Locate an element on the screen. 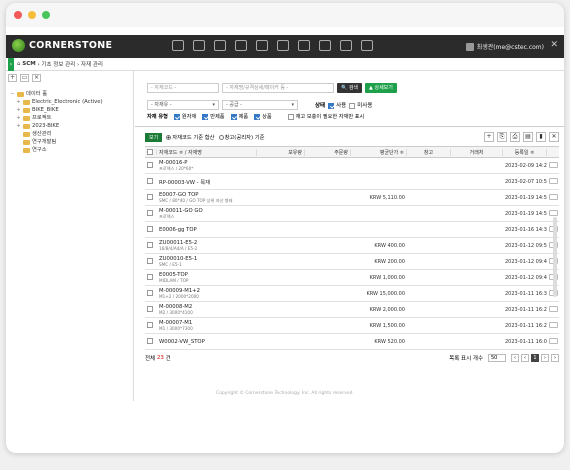  col-price: 평균단가 ≑ is located at coordinates (379, 152).